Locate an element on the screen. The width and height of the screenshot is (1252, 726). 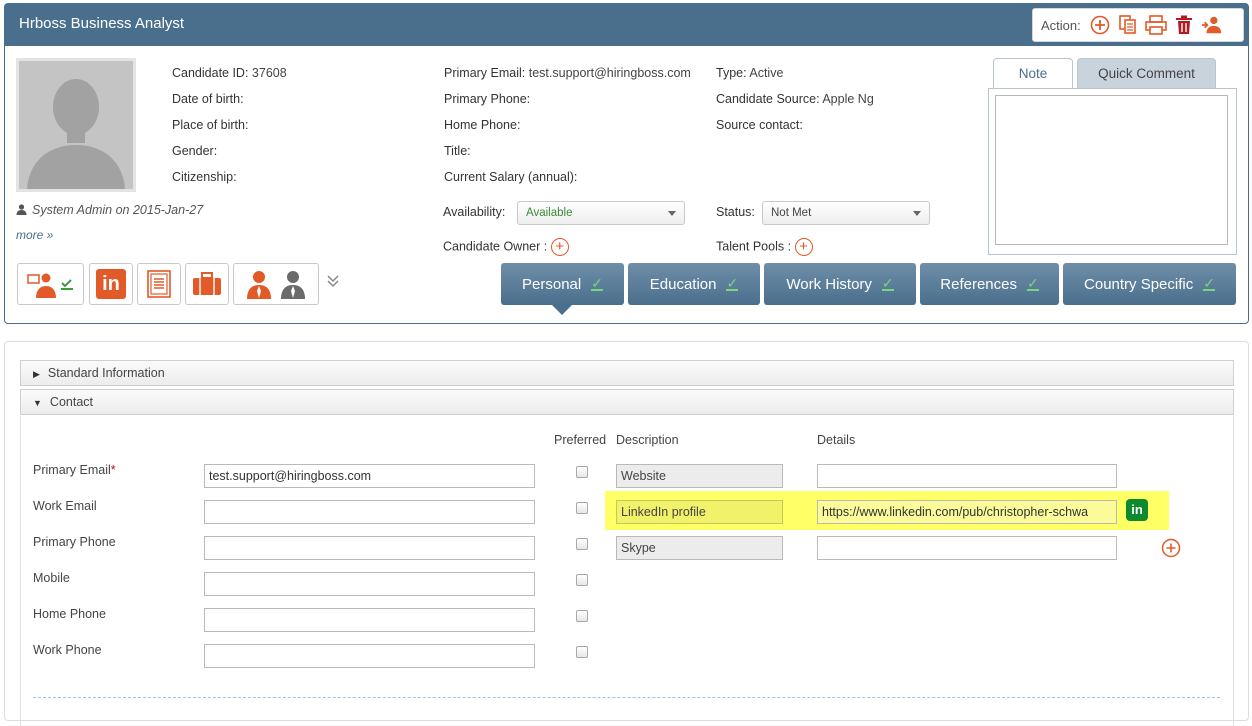
tab-work-history: Work History ✓ is located at coordinates (840, 284).